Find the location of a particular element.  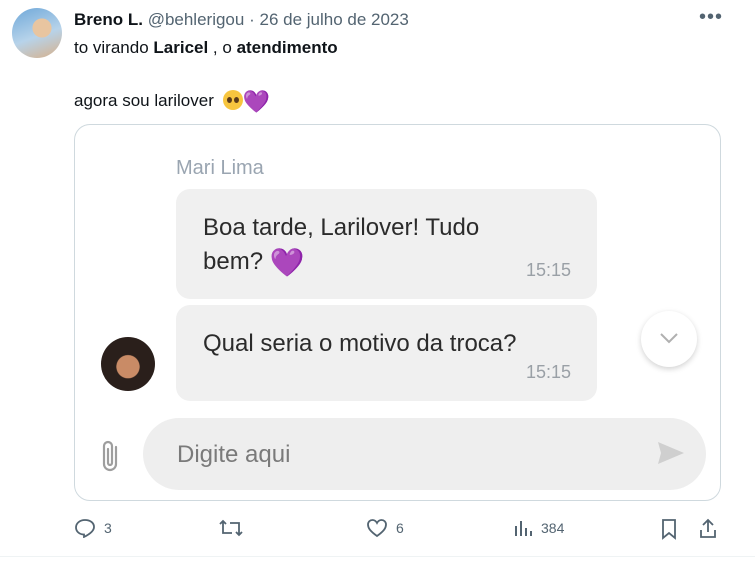

views-count: 384 is located at coordinates (553, 528).